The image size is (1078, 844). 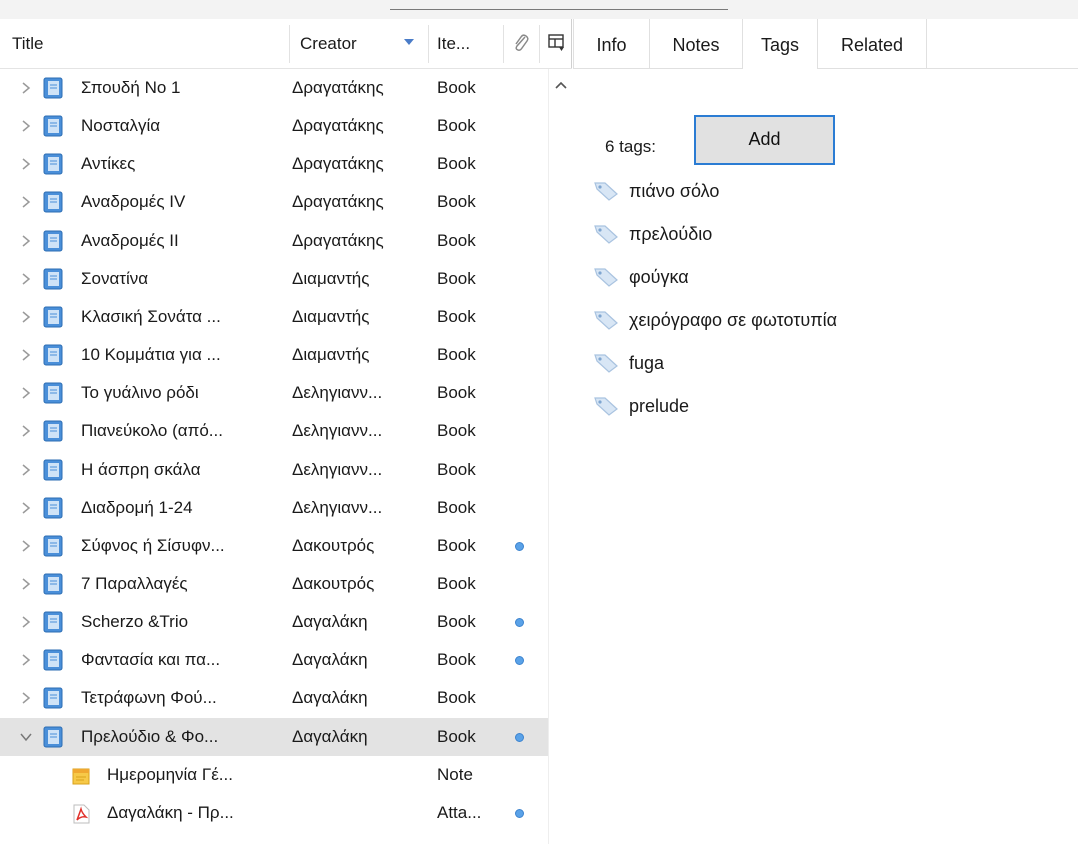 What do you see at coordinates (274, 660) in the screenshot?
I see `item-row: Φαντασία και πα... Δαγαλάκη Book` at bounding box center [274, 660].